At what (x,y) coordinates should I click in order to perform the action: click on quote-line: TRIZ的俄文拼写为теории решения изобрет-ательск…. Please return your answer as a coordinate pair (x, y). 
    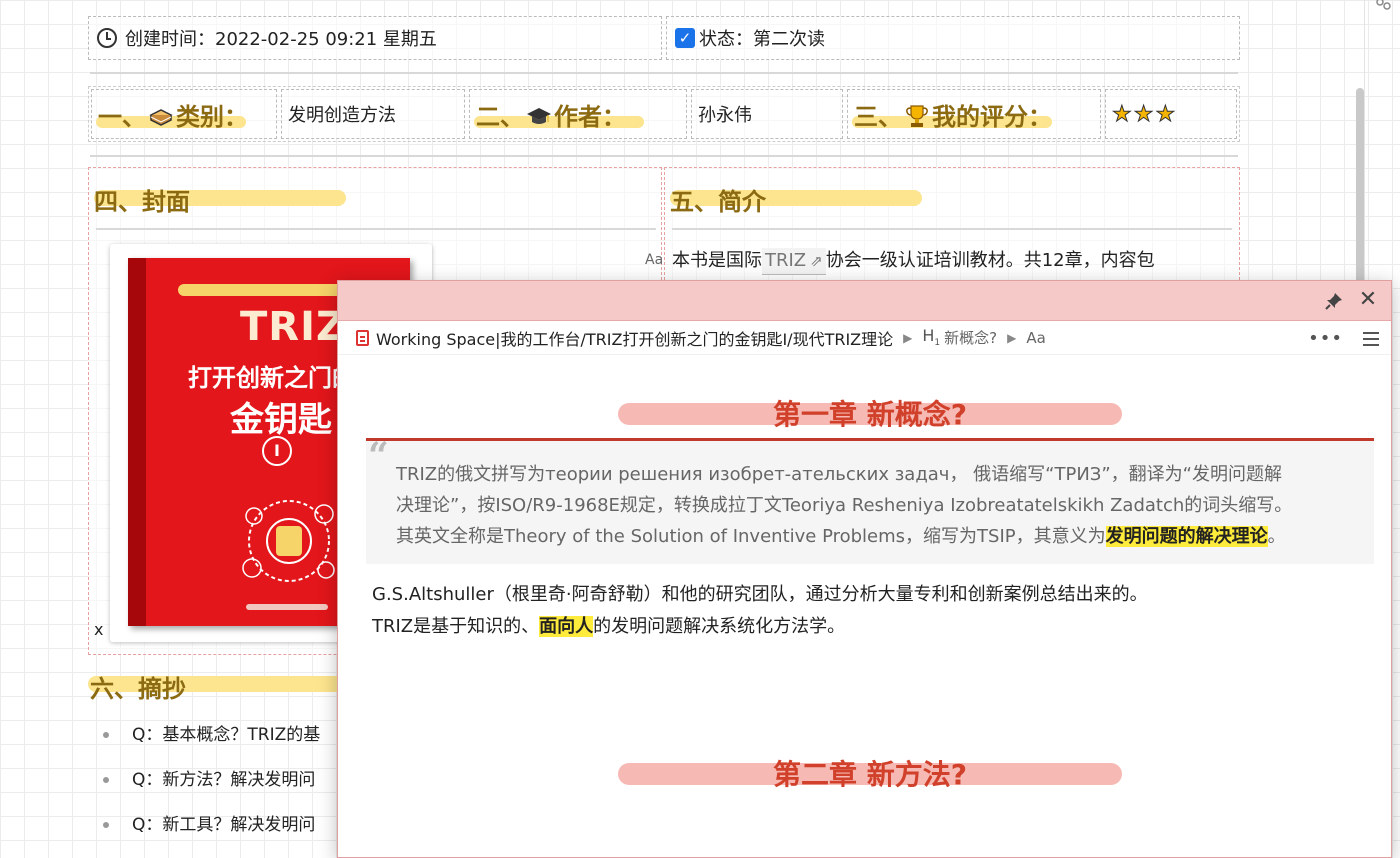
    Looking at the image, I should click on (839, 474).